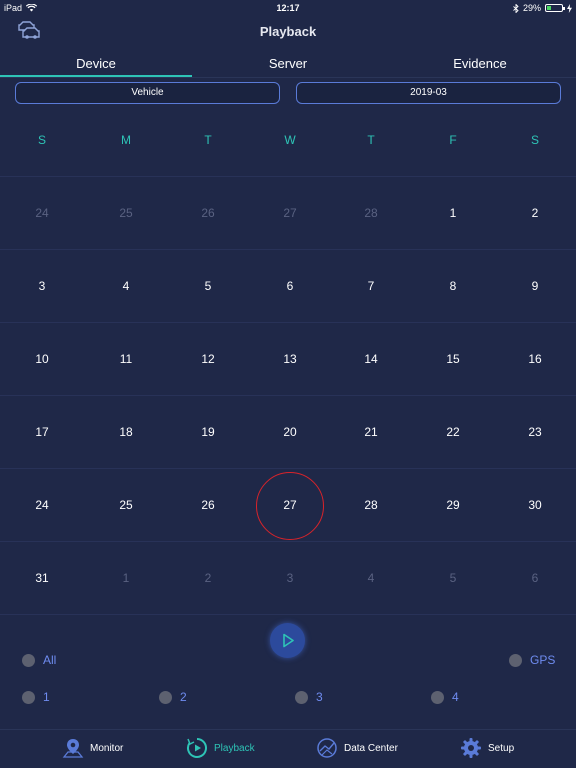 The width and height of the screenshot is (576, 768). I want to click on channel-4-radio: 4, so click(445, 697).